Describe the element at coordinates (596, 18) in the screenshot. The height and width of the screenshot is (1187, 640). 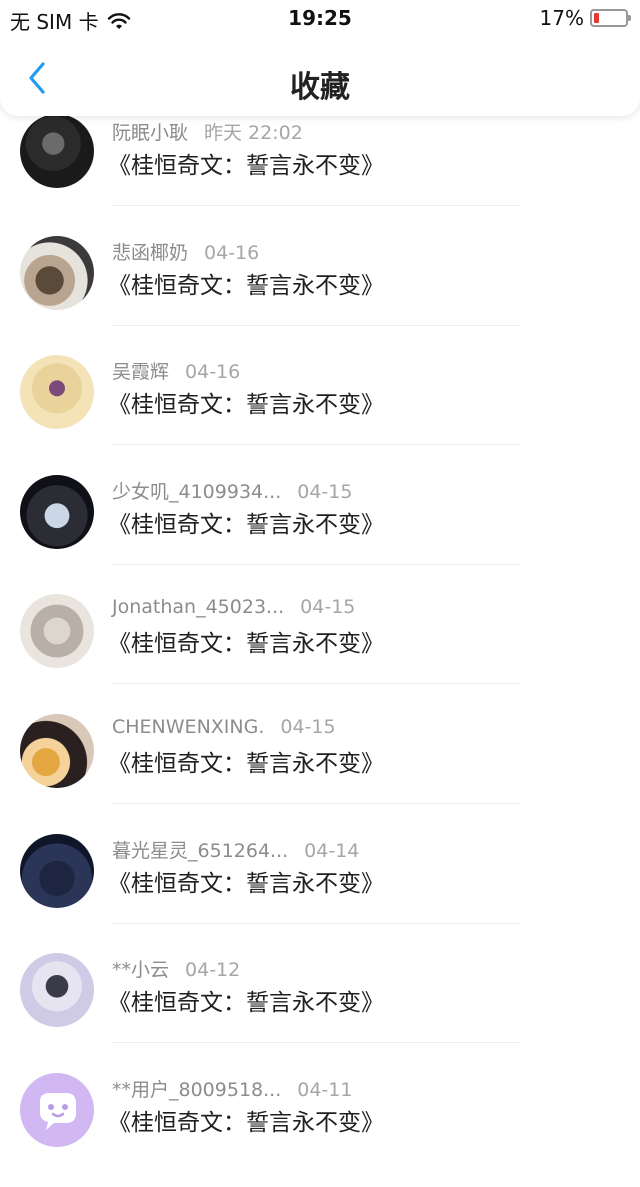
I see `battery-level` at that location.